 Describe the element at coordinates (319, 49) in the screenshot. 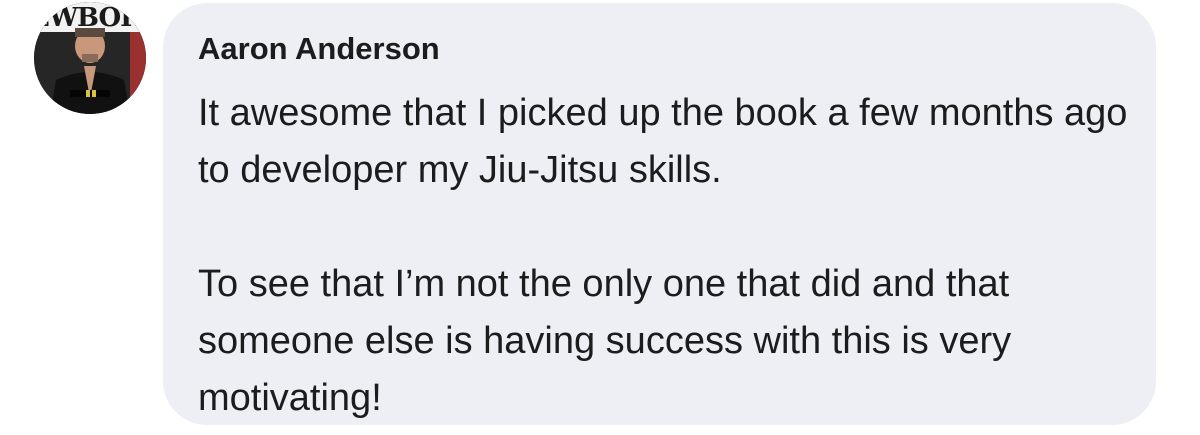

I see `author-name: Aaron Anderson` at that location.